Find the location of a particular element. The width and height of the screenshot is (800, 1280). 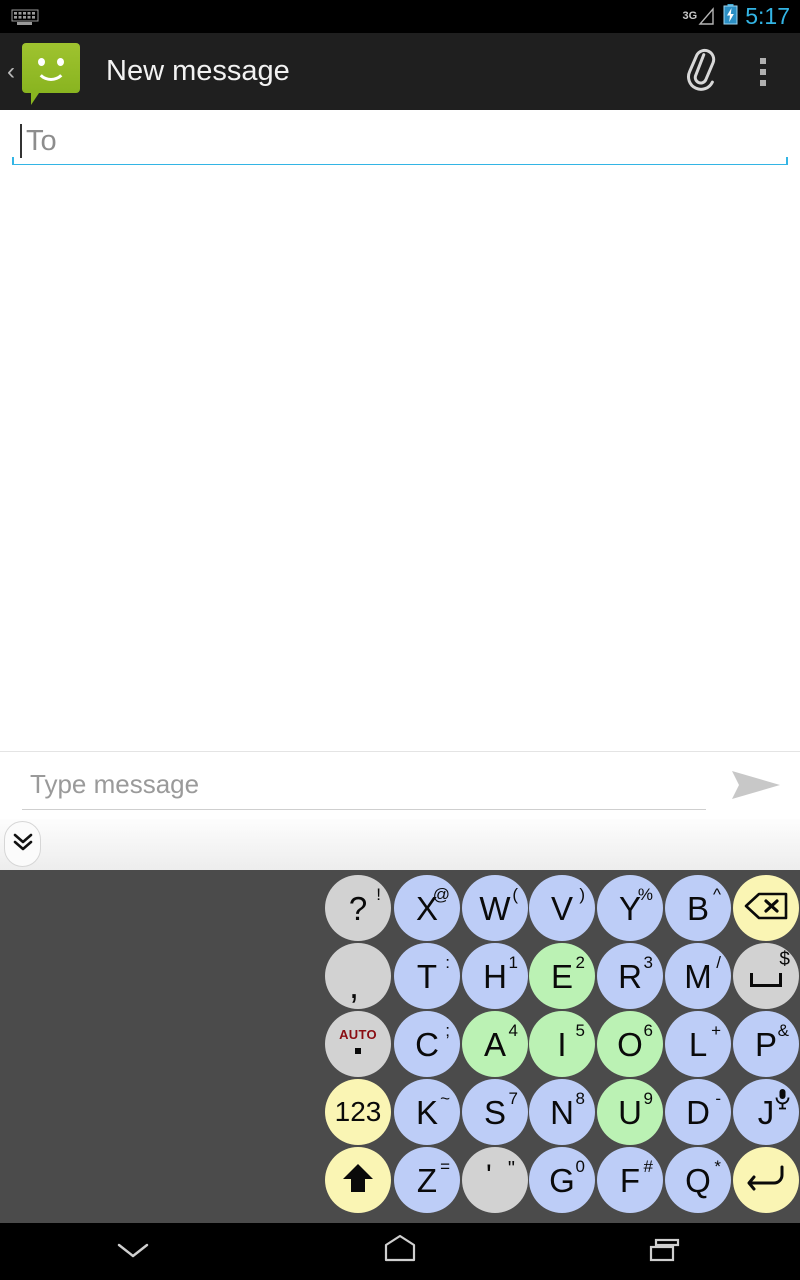

key-numbers: 123 is located at coordinates (358, 1112).